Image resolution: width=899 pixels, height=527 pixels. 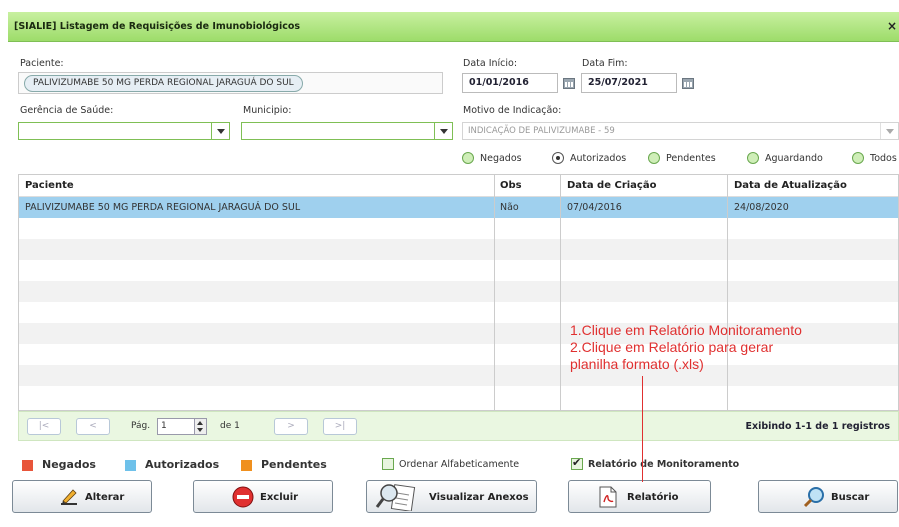 I want to click on search-icon, so click(x=813, y=497).